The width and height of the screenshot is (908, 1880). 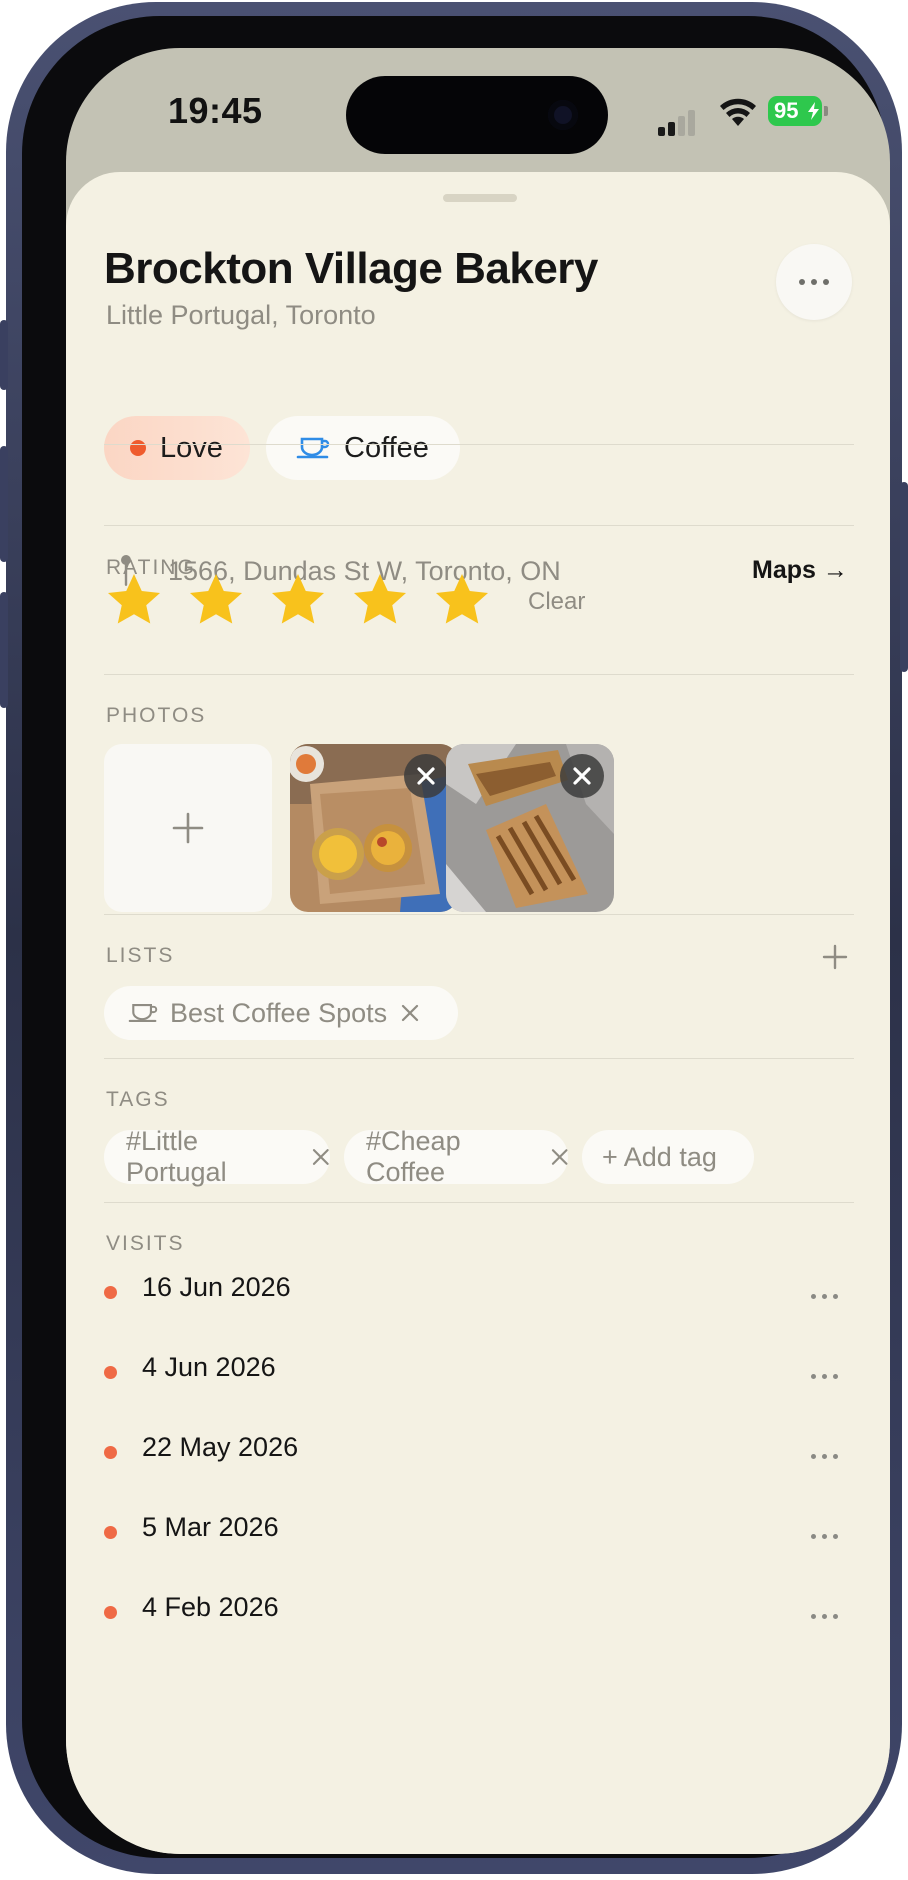 What do you see at coordinates (477, 115) in the screenshot?
I see `dynamic-island` at bounding box center [477, 115].